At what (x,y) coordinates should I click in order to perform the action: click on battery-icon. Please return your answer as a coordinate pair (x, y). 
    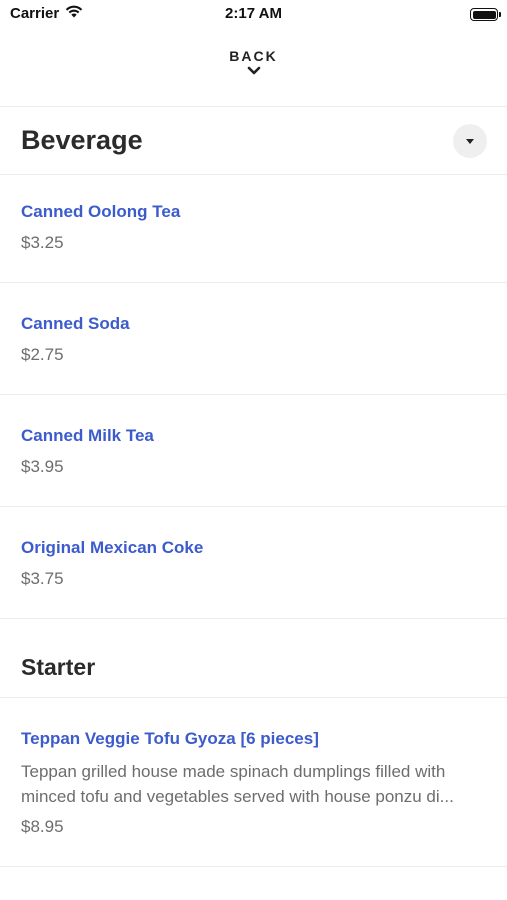
    Looking at the image, I should click on (485, 14).